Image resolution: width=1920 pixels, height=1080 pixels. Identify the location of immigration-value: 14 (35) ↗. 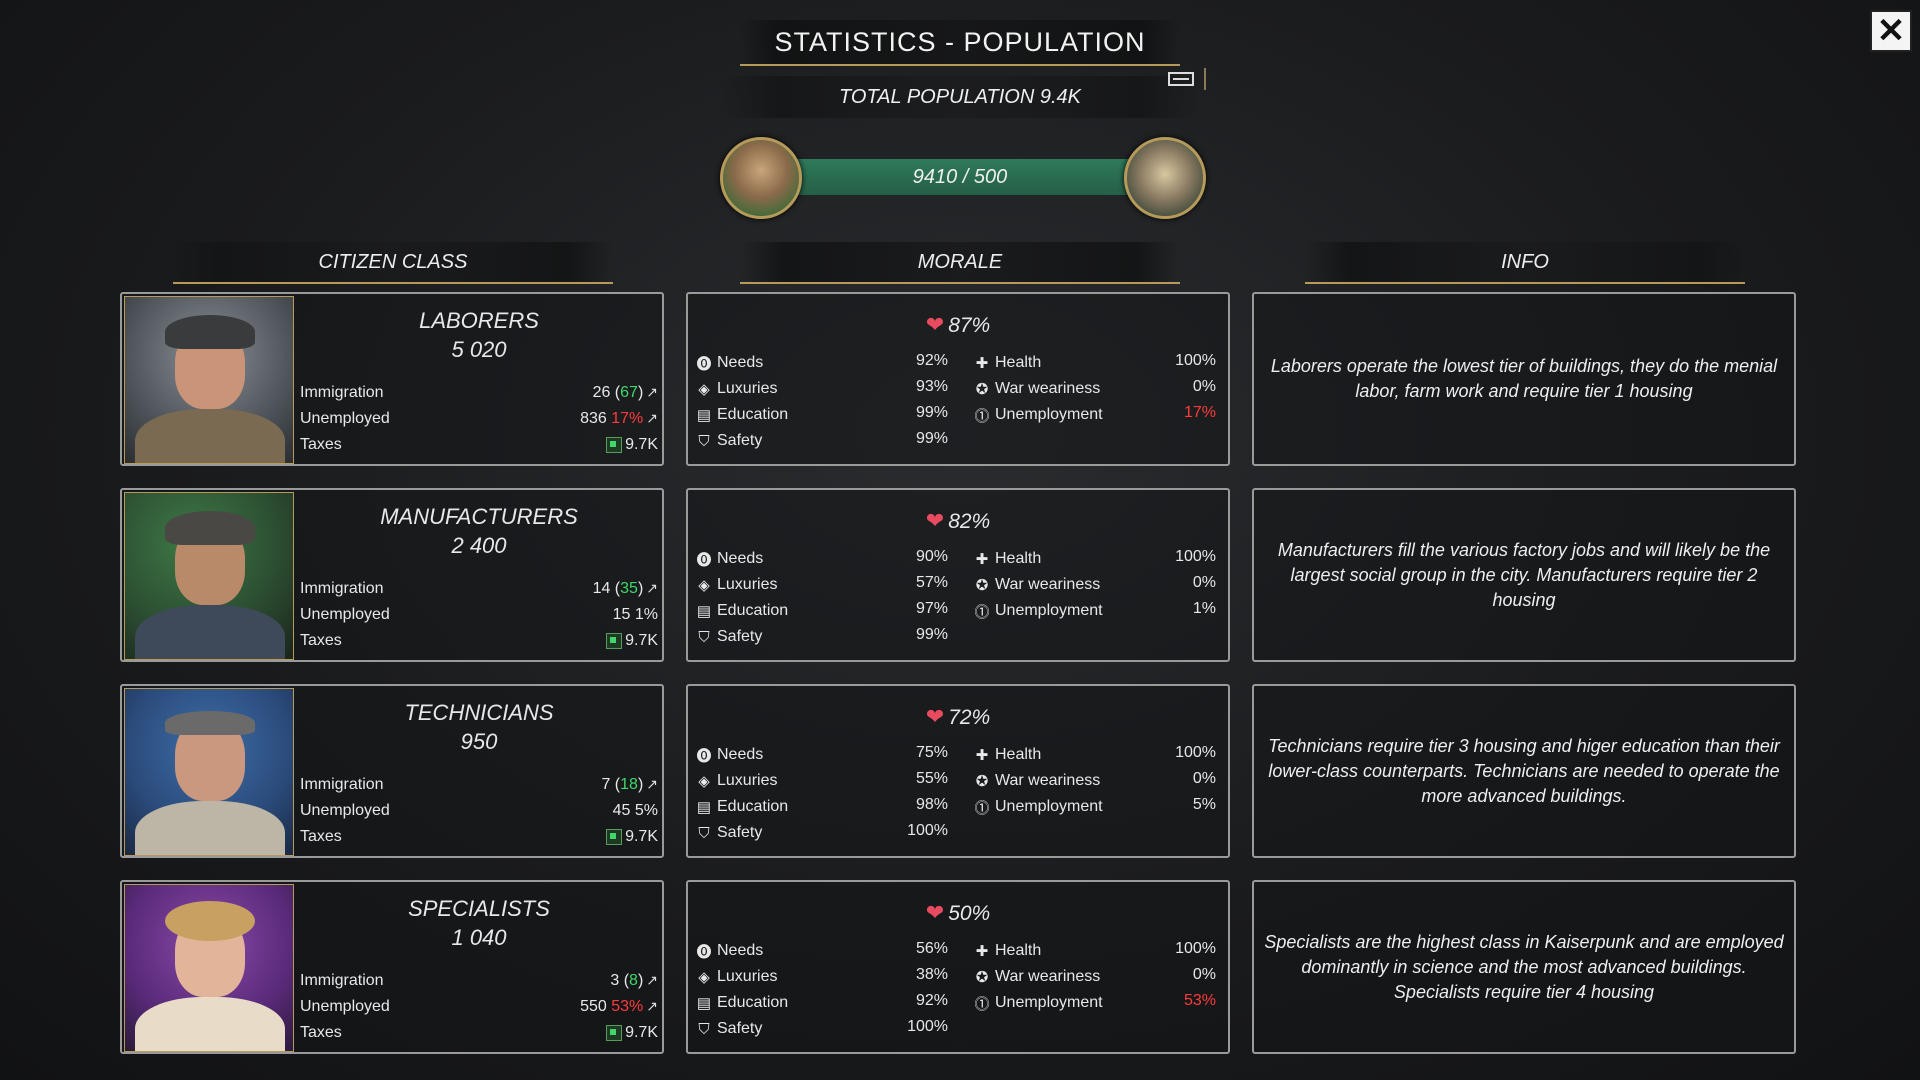
(625, 588).